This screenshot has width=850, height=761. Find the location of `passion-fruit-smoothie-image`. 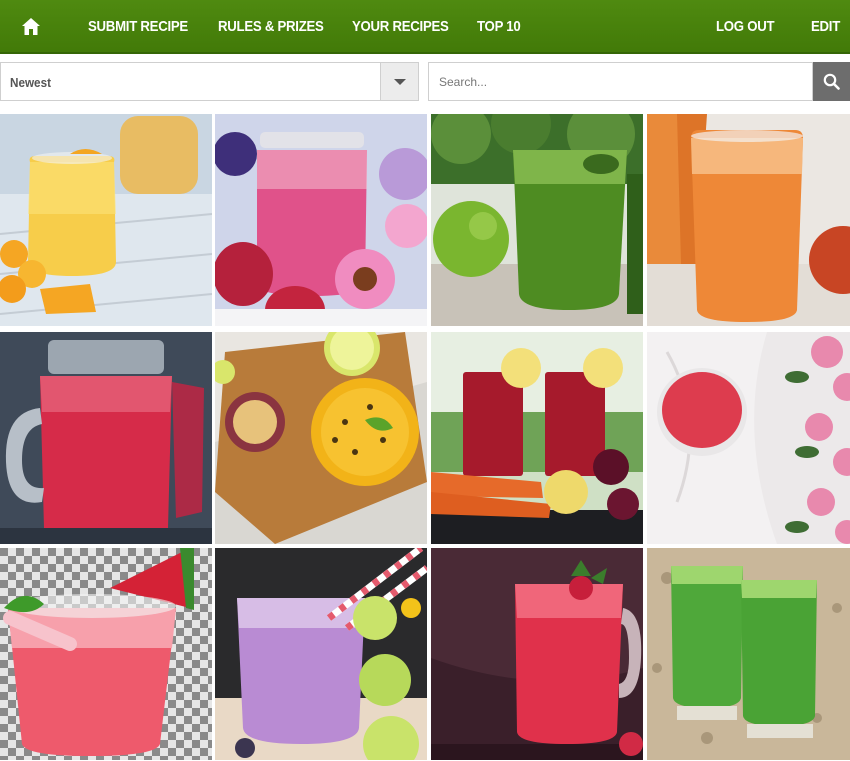

passion-fruit-smoothie-image is located at coordinates (321, 438).